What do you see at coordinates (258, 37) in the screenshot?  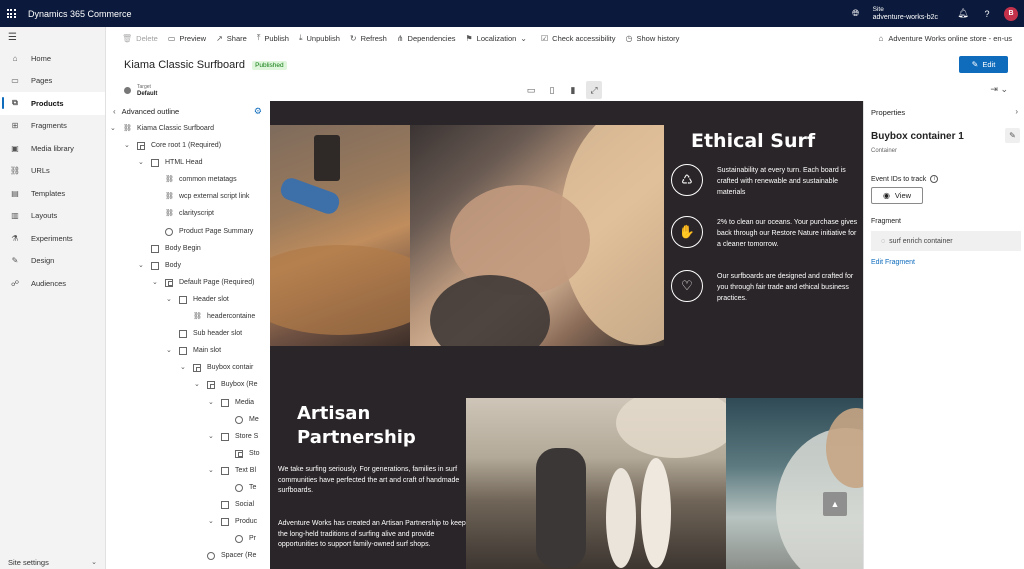 I see `upload-icon: ⤒` at bounding box center [258, 37].